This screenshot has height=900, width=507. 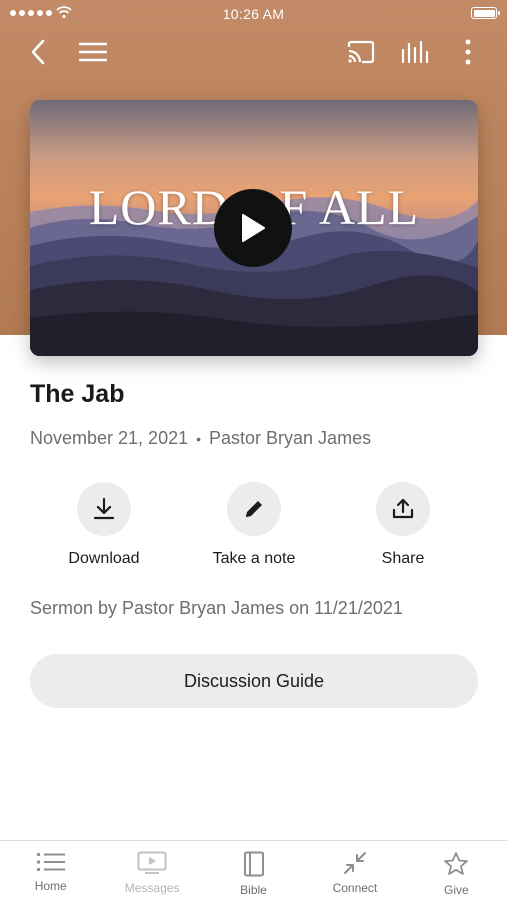 What do you see at coordinates (403, 558) in the screenshot?
I see `share-label: Share` at bounding box center [403, 558].